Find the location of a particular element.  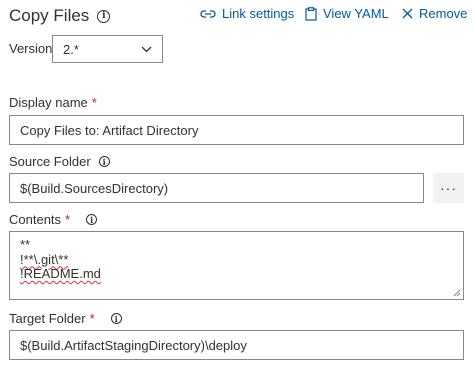

view-yaml-button: View YAML is located at coordinates (347, 13).